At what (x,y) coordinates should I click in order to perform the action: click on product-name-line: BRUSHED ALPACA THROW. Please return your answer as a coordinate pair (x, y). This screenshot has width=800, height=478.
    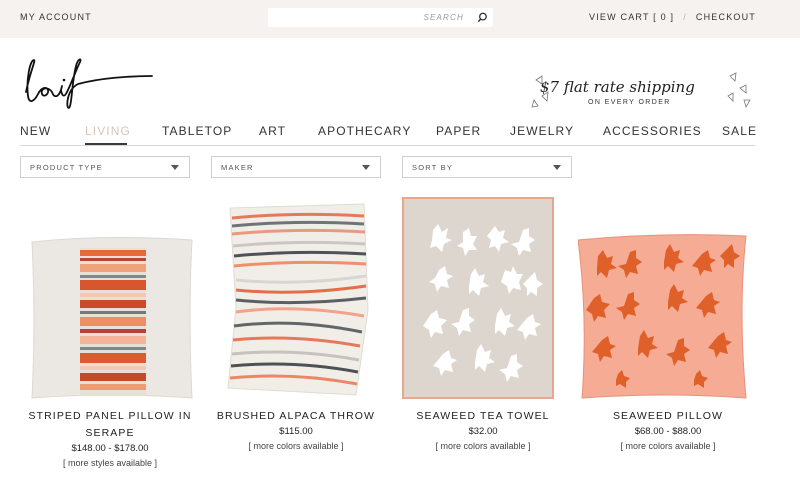
    Looking at the image, I should click on (296, 416).